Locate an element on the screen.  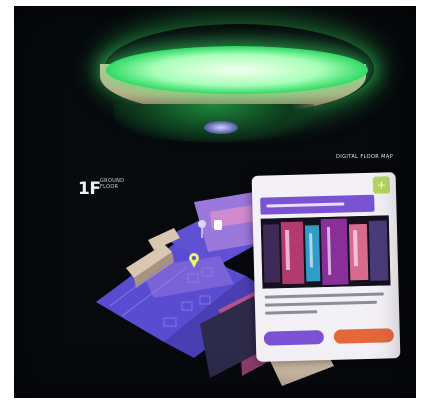
card-title-bar is located at coordinates (317, 204).